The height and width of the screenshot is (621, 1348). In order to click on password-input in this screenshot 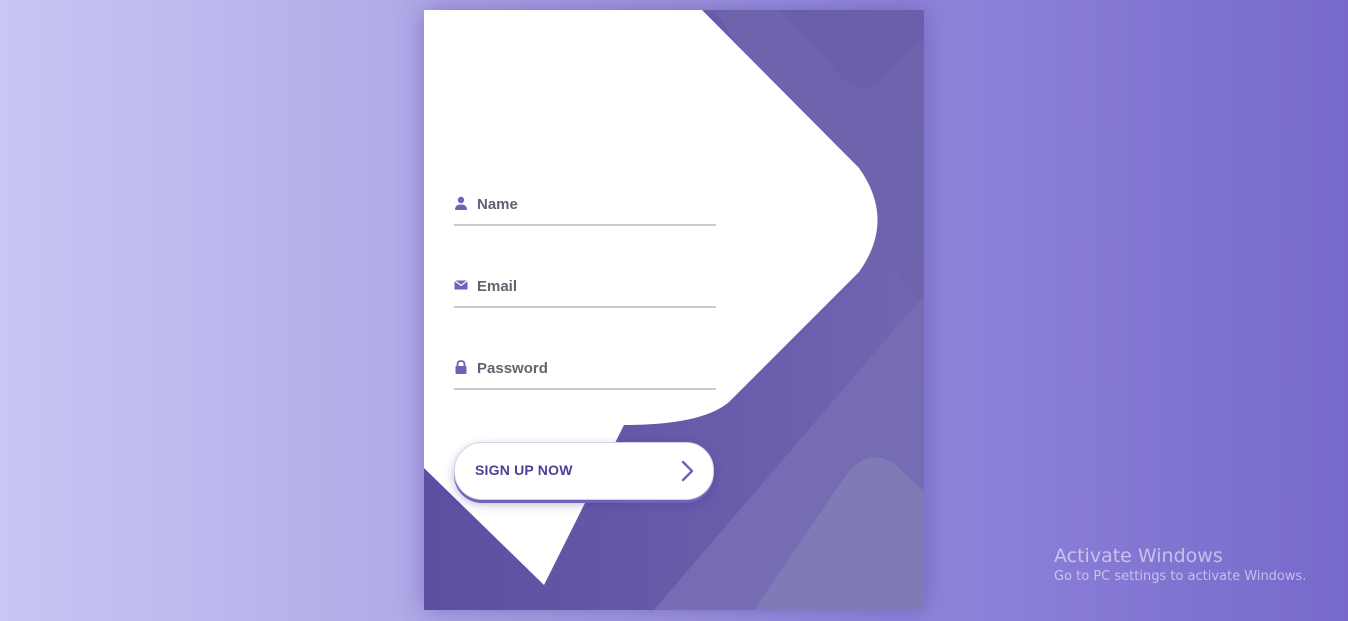, I will do `click(595, 368)`.